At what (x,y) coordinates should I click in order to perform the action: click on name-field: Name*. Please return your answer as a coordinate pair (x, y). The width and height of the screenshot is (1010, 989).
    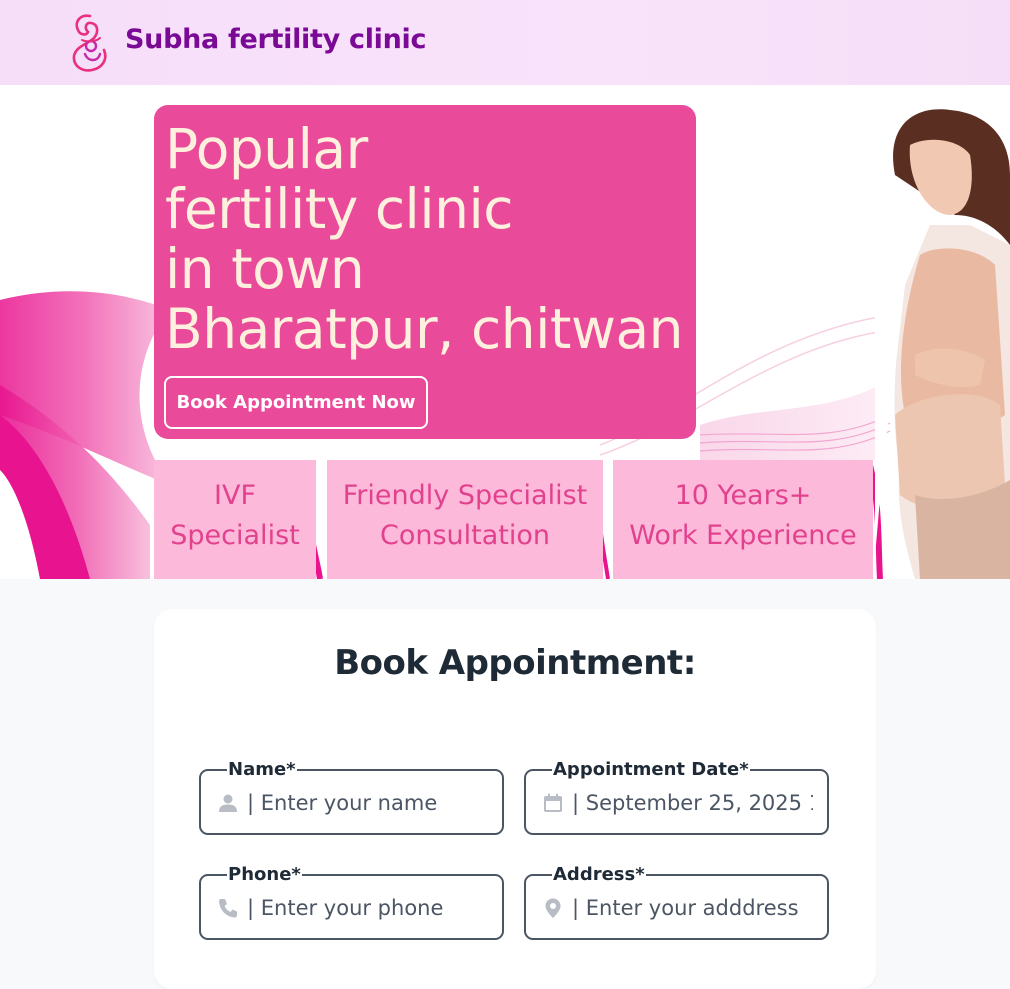
    Looking at the image, I should click on (351, 797).